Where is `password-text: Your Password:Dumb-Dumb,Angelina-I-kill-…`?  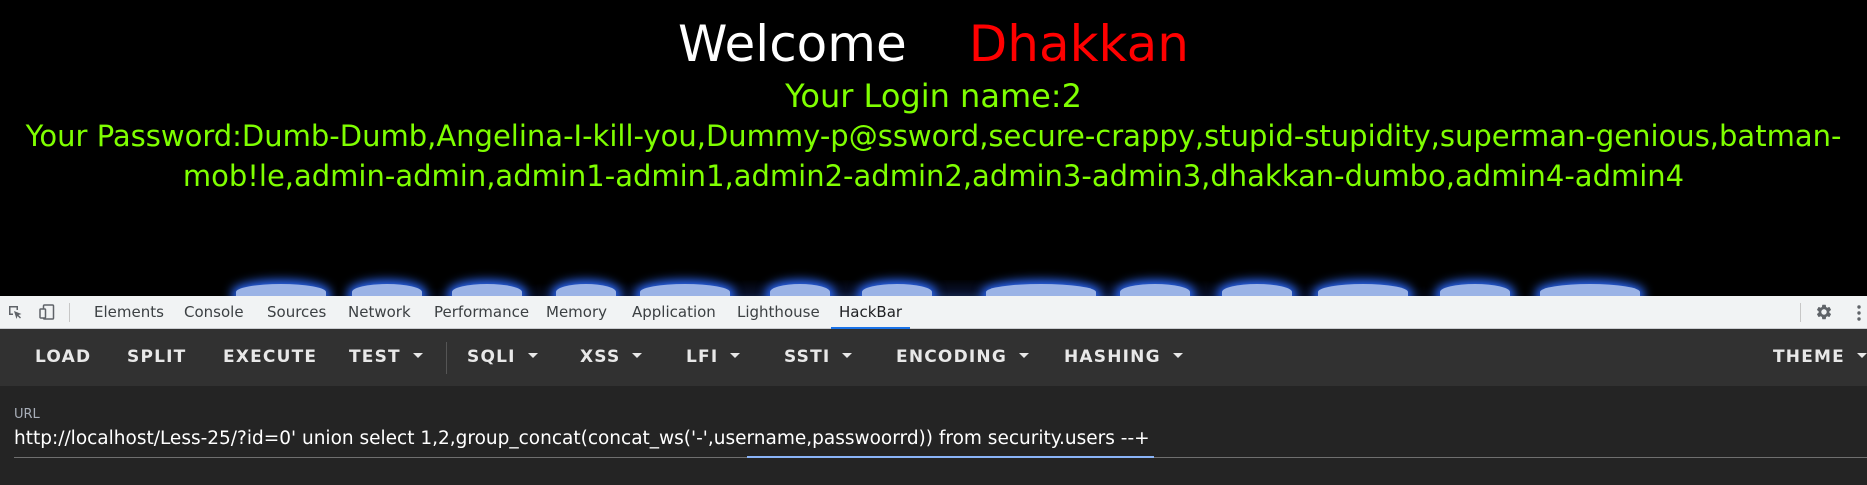 password-text: Your Password:Dumb-Dumb,Angelina-I-kill-… is located at coordinates (933, 156).